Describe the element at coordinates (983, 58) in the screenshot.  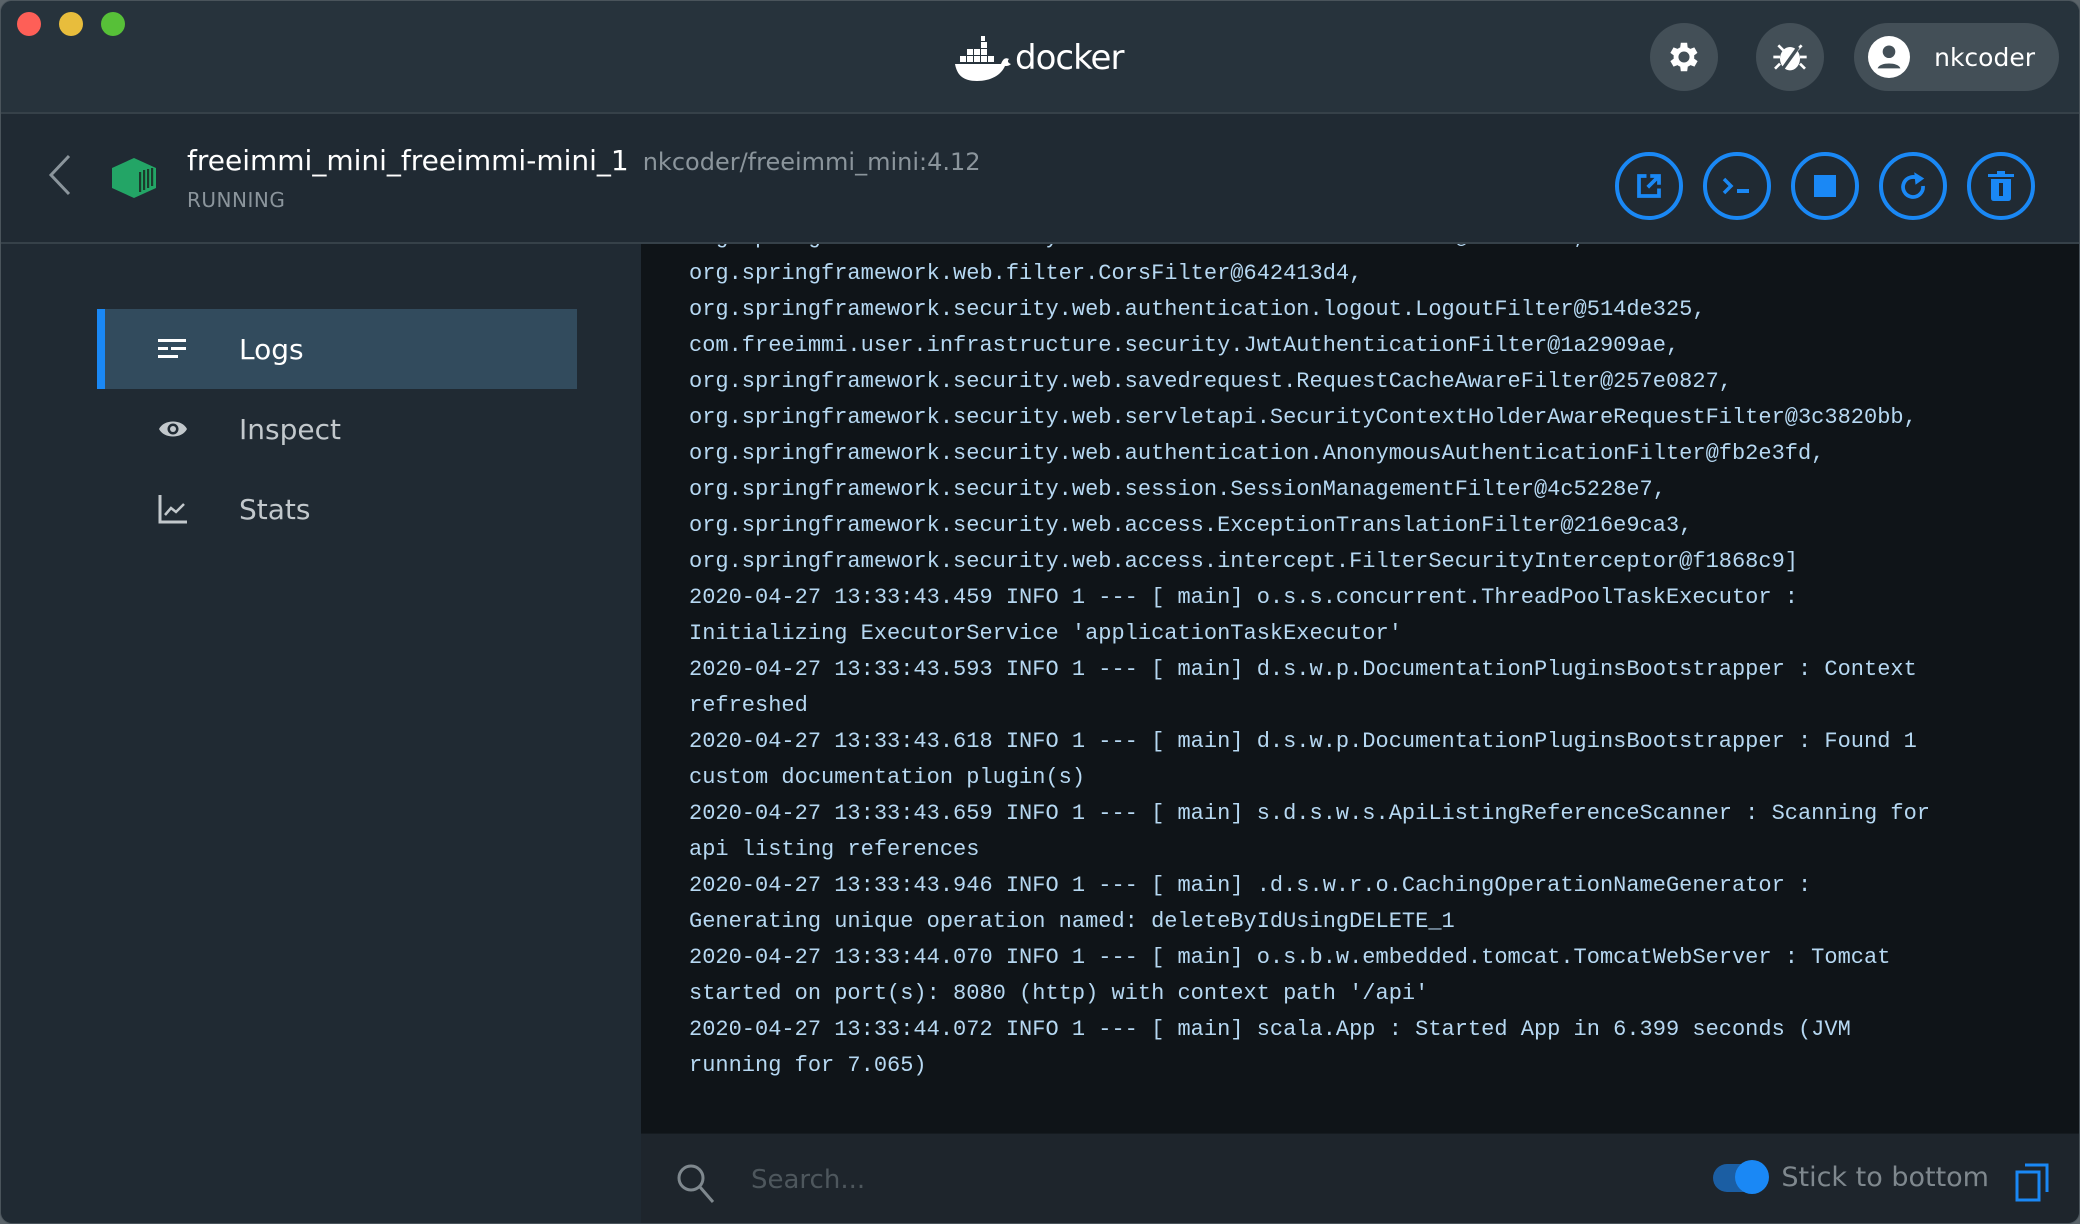
I see `docker-whale-icon` at that location.